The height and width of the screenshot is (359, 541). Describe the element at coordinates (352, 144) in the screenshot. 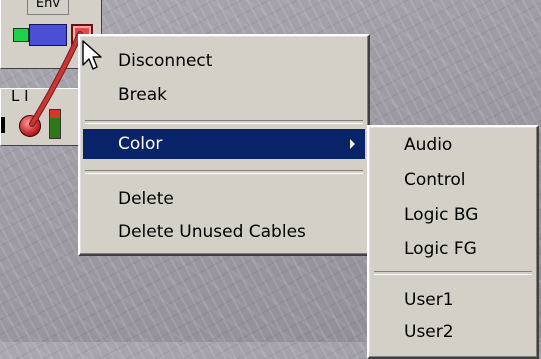

I see `submenu-arrow-icon` at that location.